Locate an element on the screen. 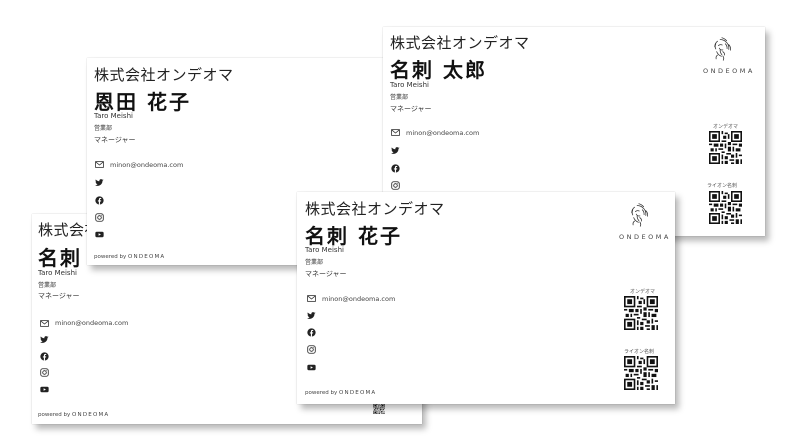 This screenshot has width=800, height=445. person-name: 名刺 太郎 is located at coordinates (438, 70).